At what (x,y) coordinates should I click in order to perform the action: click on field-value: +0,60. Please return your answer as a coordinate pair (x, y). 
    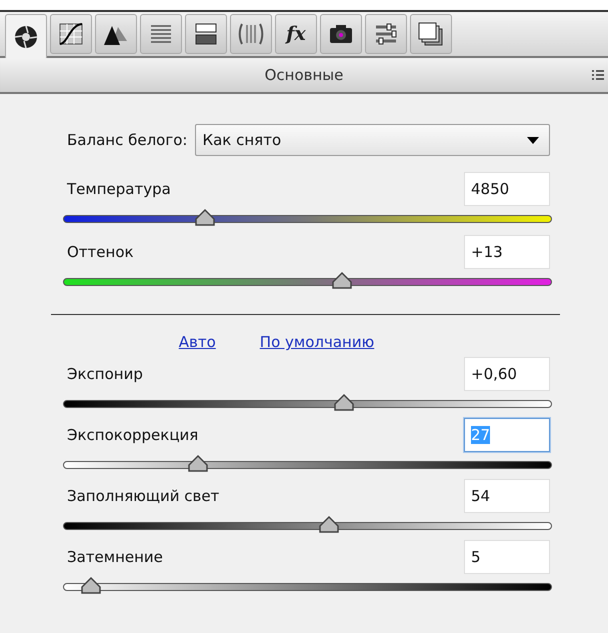
    Looking at the image, I should click on (494, 374).